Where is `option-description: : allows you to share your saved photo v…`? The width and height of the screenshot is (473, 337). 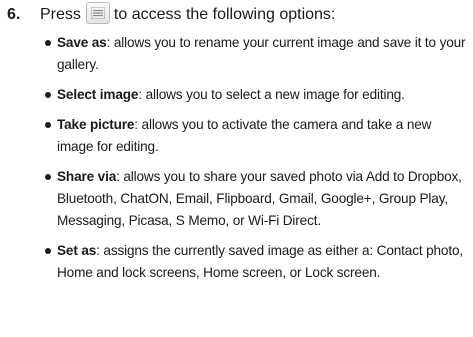 option-description: : allows you to share your saved photo v… is located at coordinates (259, 198).